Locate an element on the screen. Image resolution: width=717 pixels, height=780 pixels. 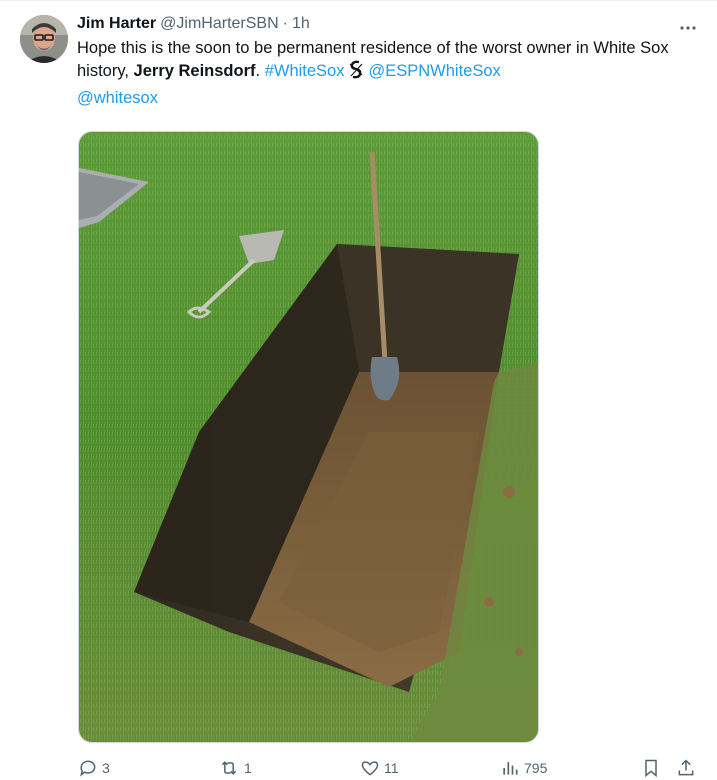
like-button: 11 is located at coordinates (379, 768).